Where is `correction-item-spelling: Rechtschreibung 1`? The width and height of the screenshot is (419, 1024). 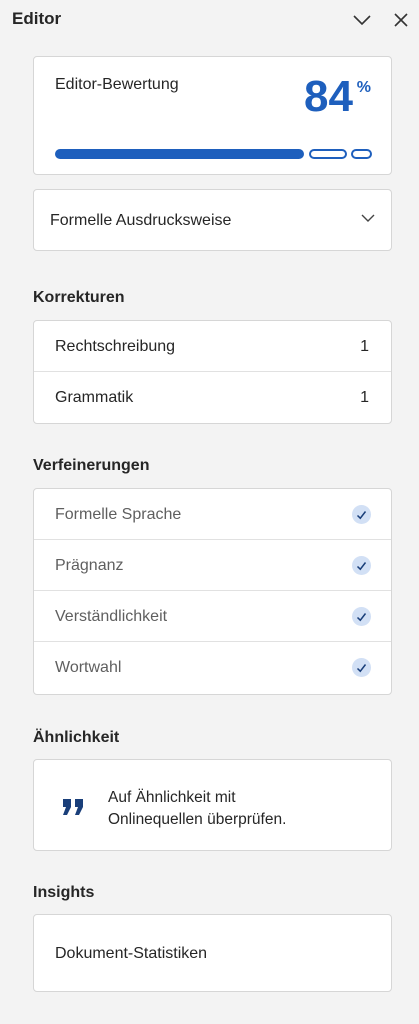
correction-item-spelling: Rechtschreibung 1 is located at coordinates (212, 346).